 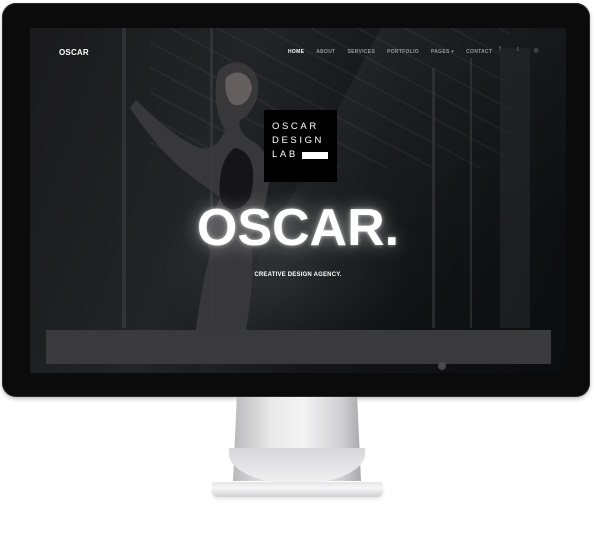 I want to click on social-links: f t ◎, so click(x=524, y=50).